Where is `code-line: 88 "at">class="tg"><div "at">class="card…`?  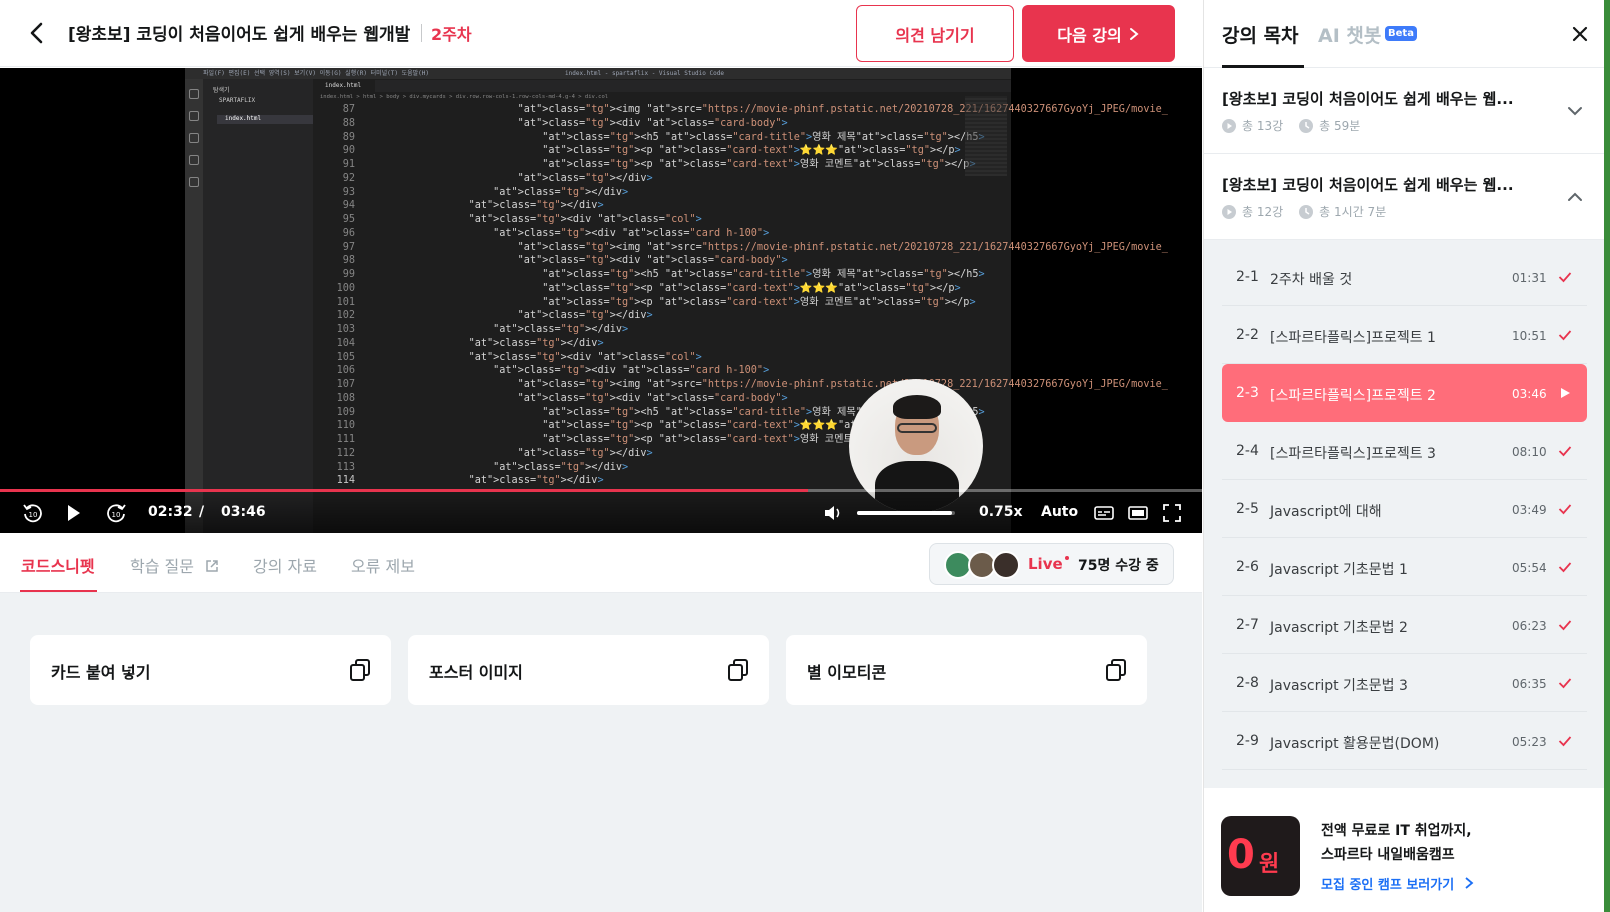
code-line: 88 "at">class="tg"><div "at">class="card… is located at coordinates (655, 124).